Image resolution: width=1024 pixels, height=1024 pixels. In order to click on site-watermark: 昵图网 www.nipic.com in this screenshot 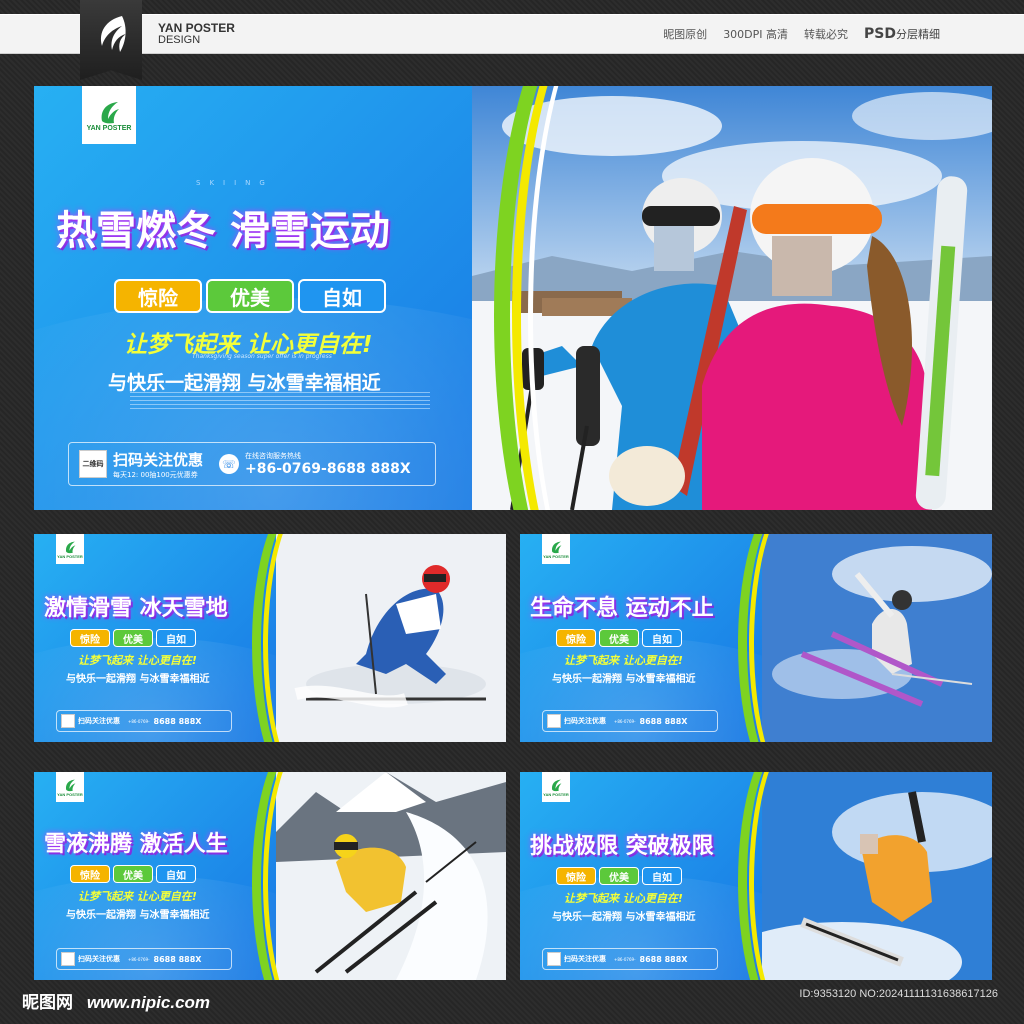, I will do `click(116, 1000)`.